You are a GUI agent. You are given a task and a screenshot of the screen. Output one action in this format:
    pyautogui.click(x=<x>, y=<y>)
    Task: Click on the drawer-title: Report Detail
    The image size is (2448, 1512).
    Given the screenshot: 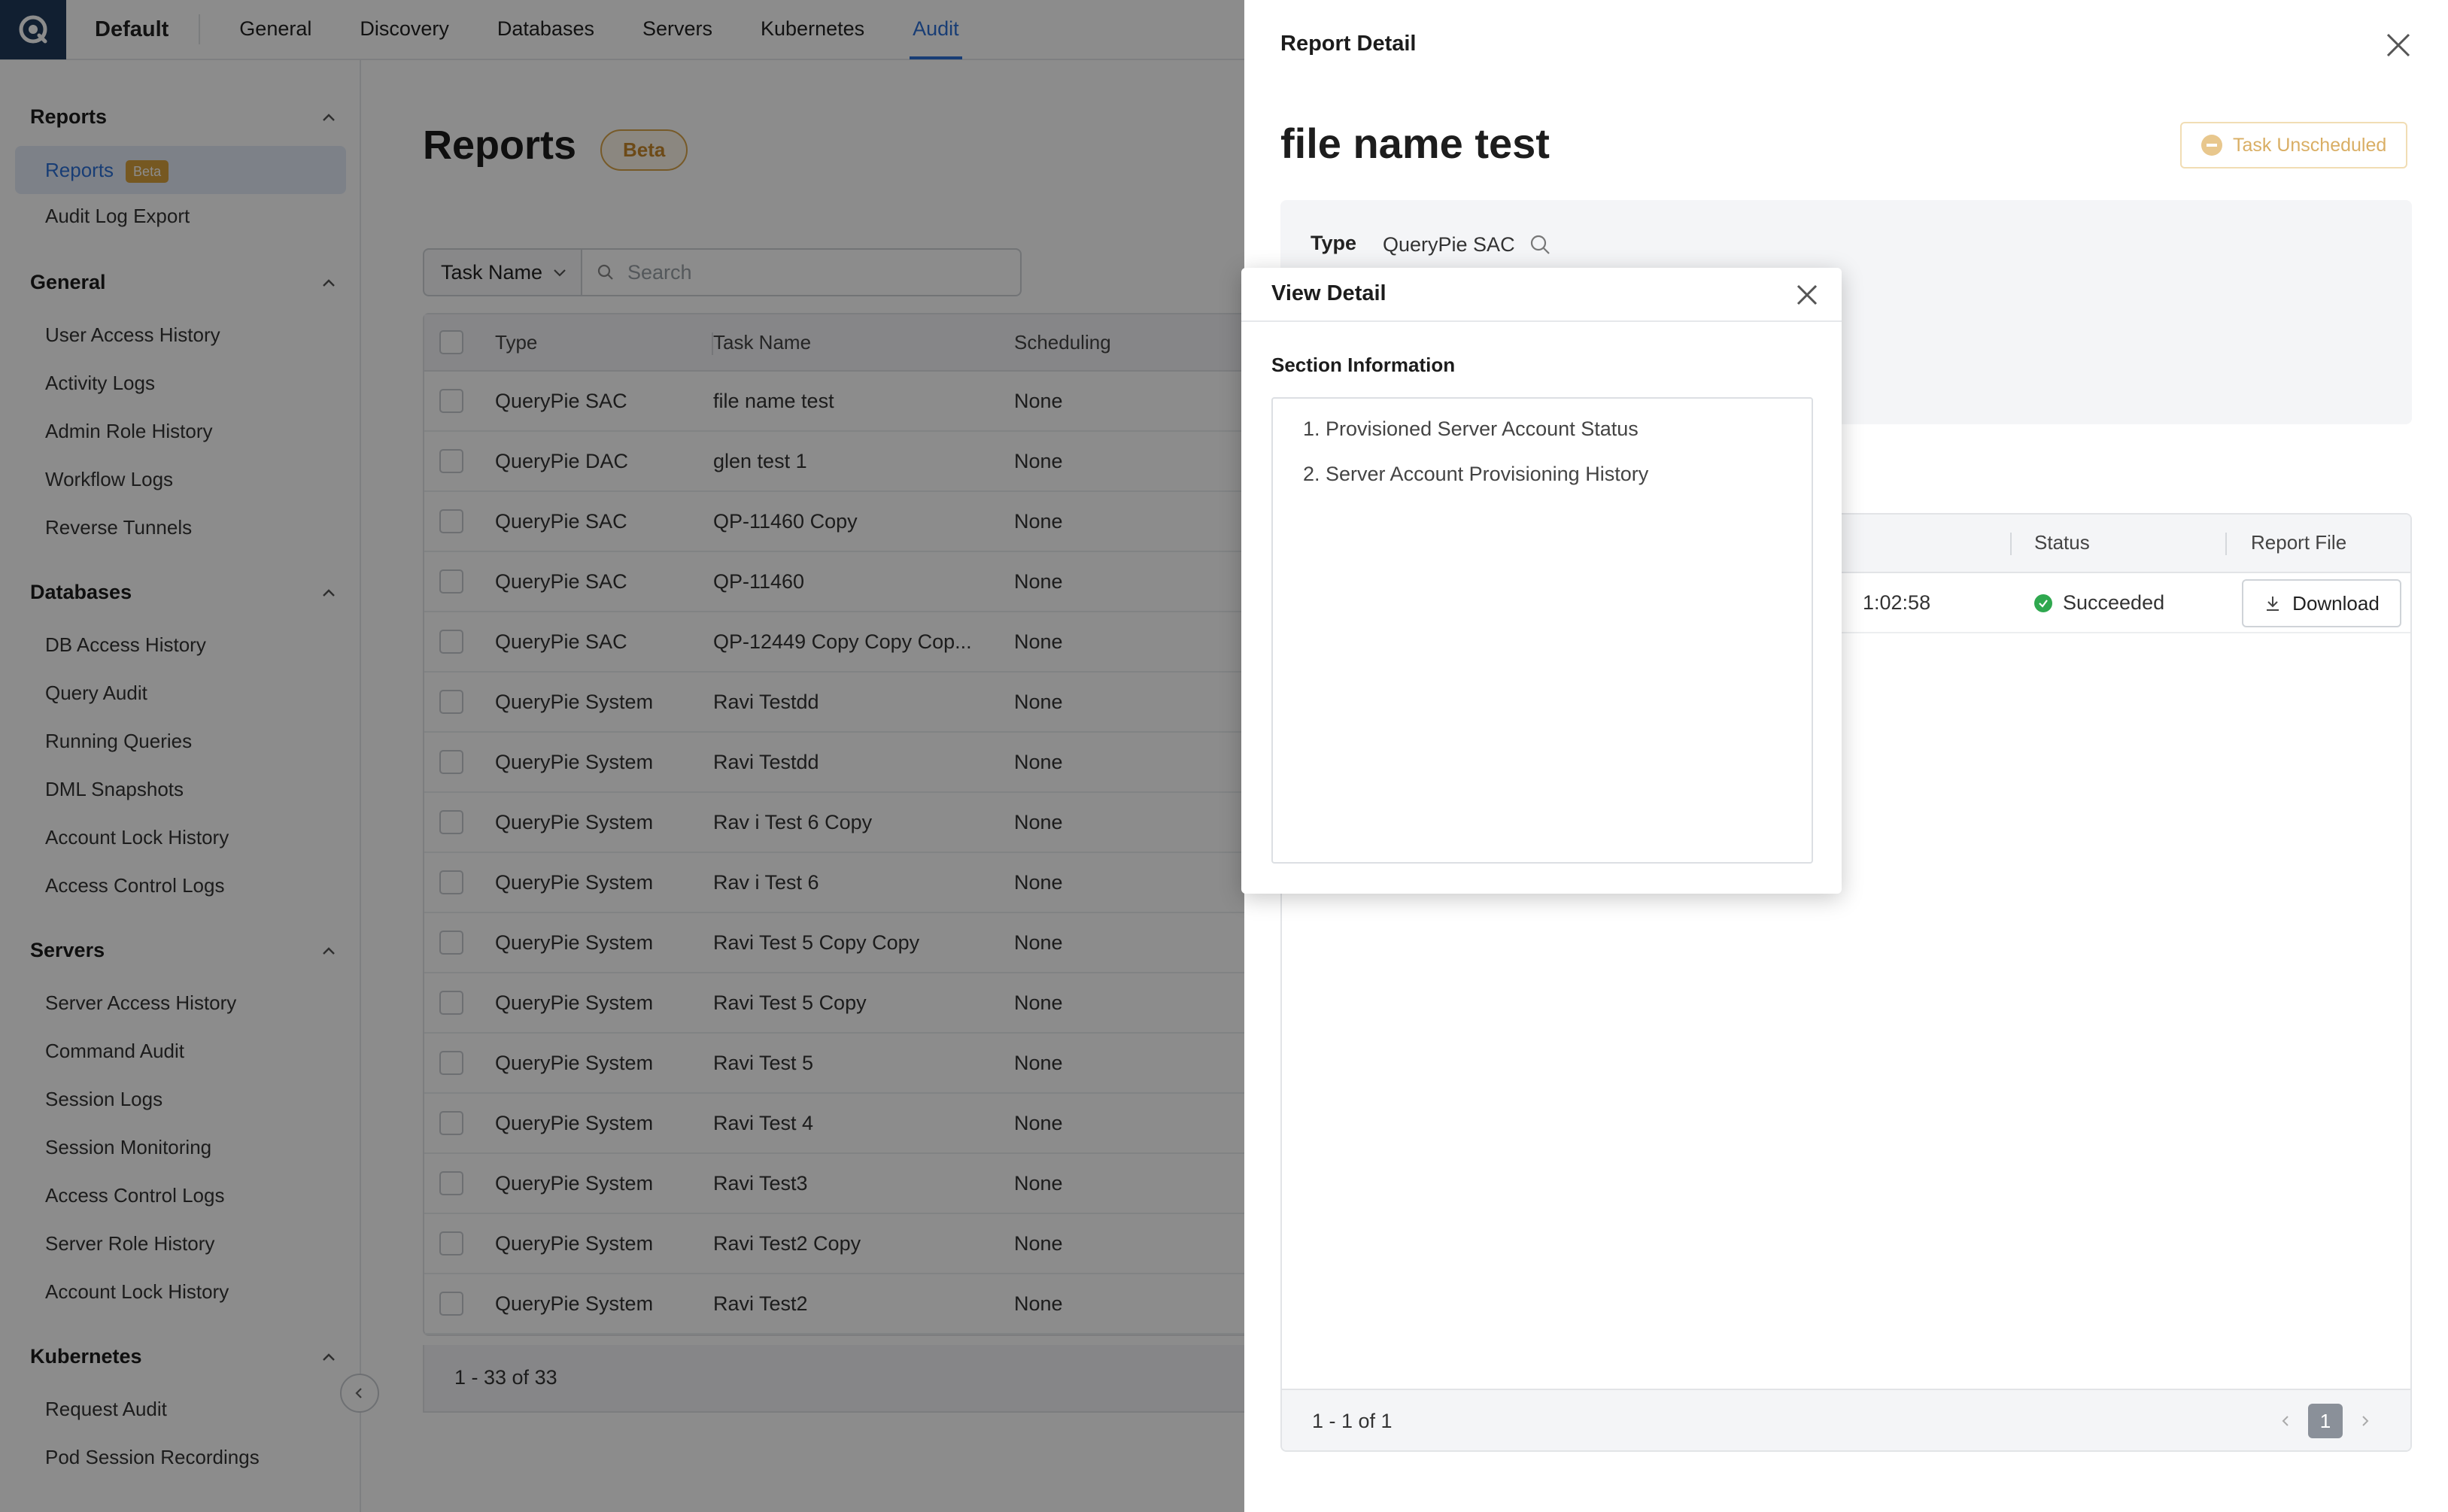 What is the action you would take?
    pyautogui.click(x=1348, y=44)
    